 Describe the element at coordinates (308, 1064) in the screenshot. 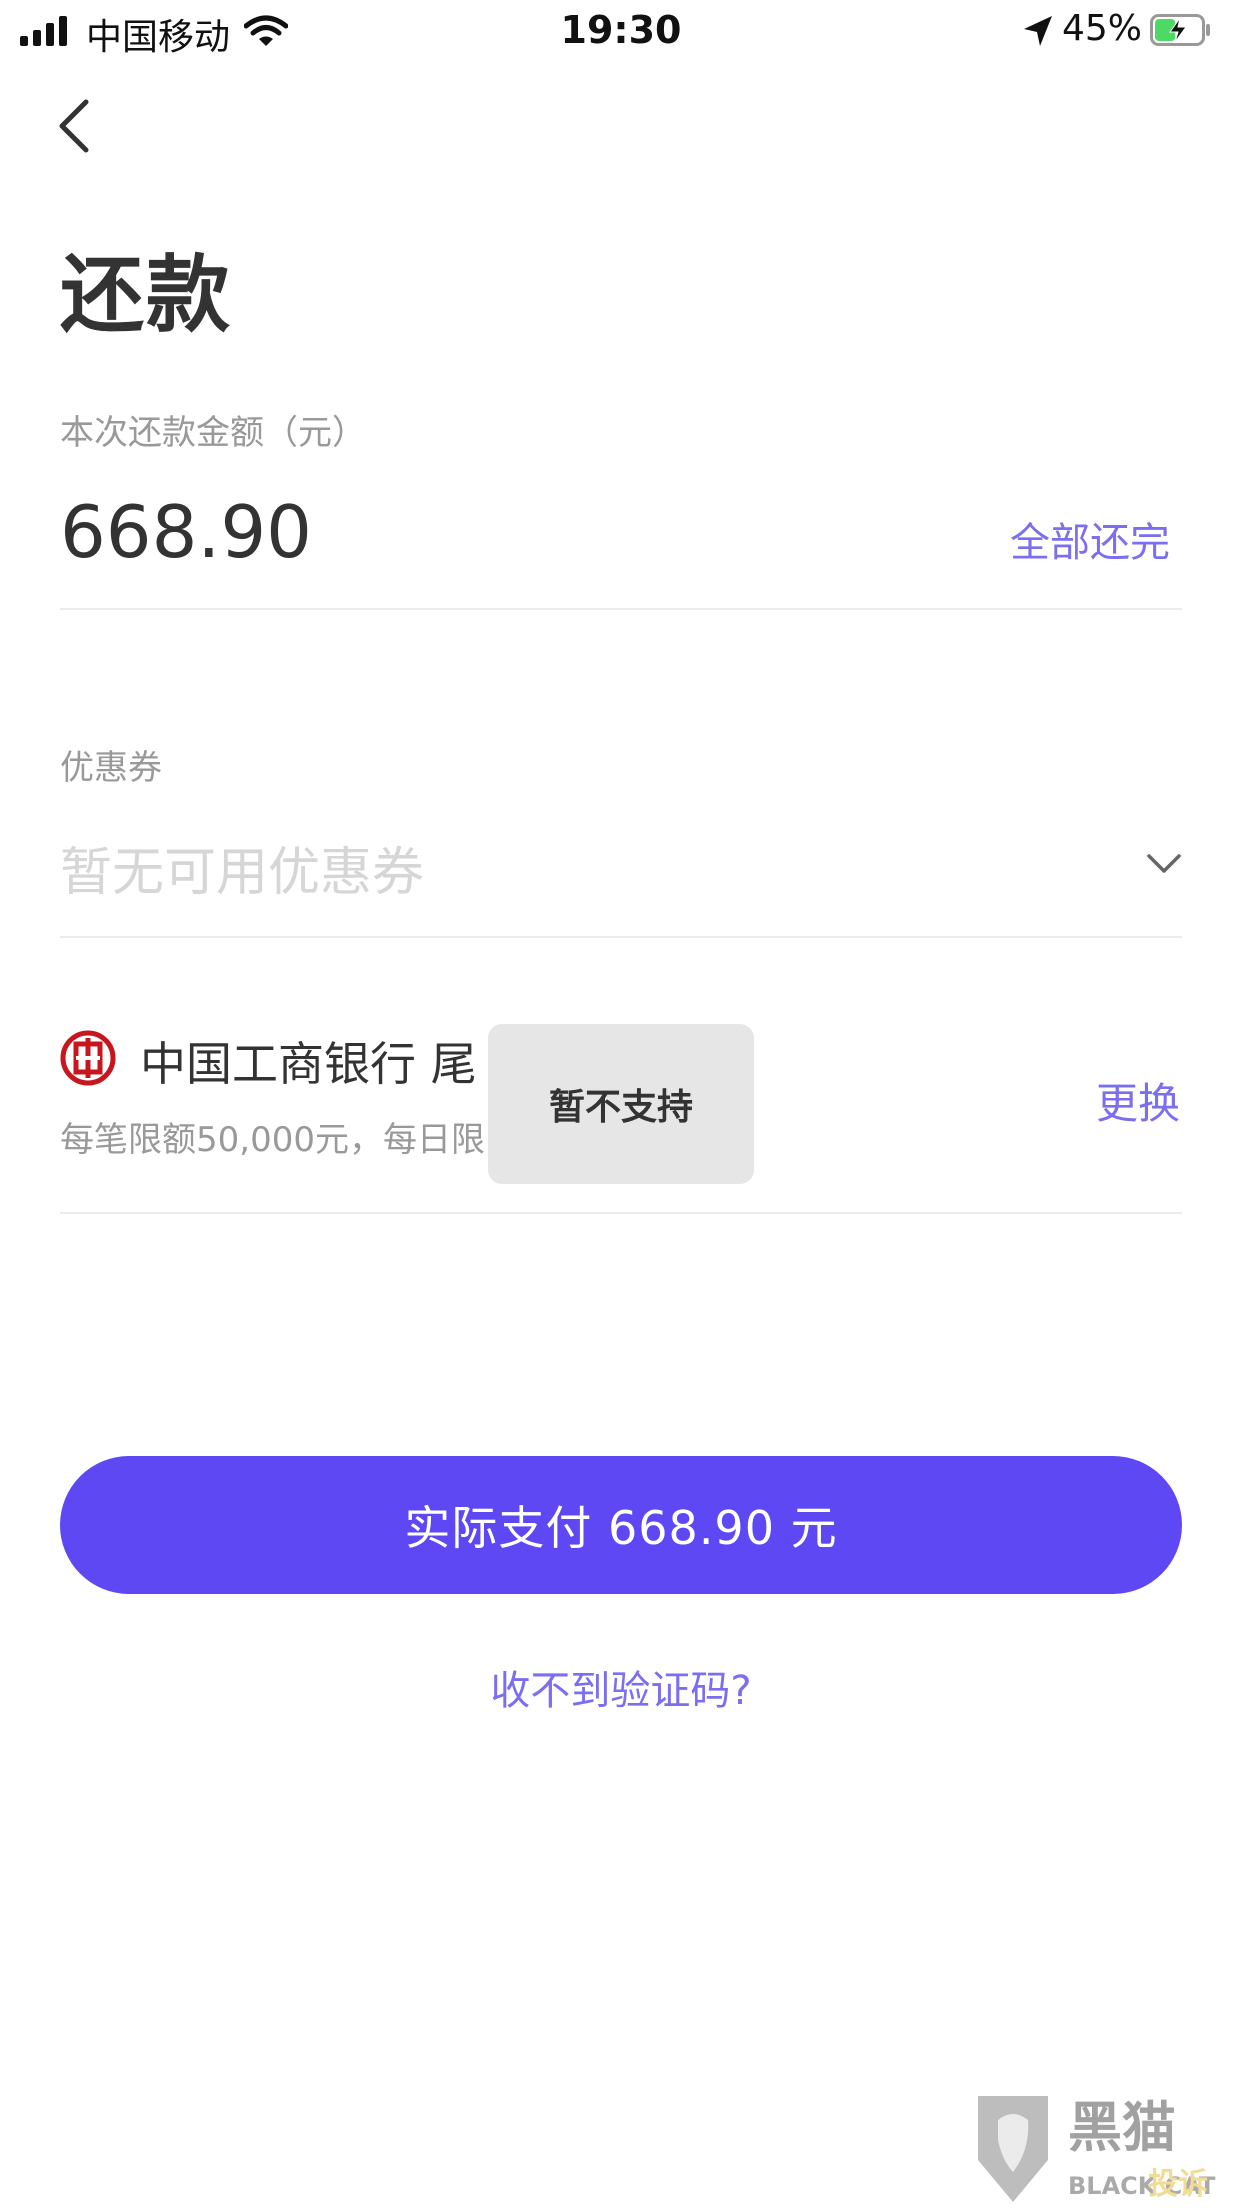

I see `bank-name: 中国工商银行 尾` at that location.